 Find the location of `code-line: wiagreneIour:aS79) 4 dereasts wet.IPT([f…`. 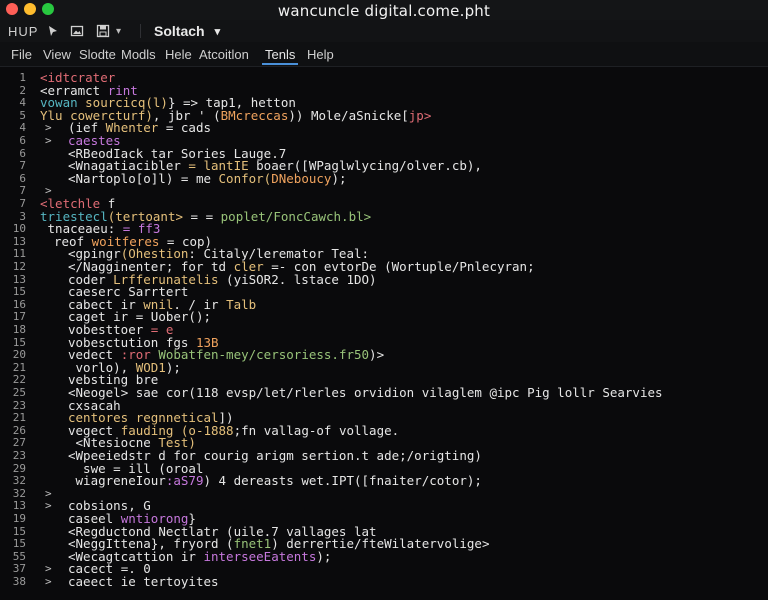

code-line: wiagreneIour:aS79) 4 dereasts wet.IPT([f… is located at coordinates (275, 480).